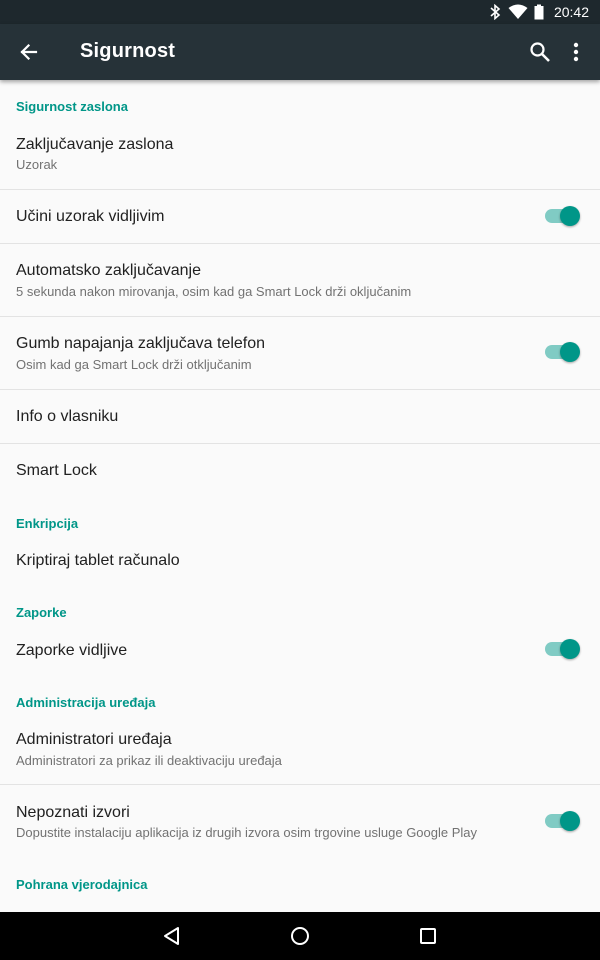 The image size is (600, 960). Describe the element at coordinates (141, 343) in the screenshot. I see `power-button-locks-title: Gumb napajanja zaključava telefon` at that location.